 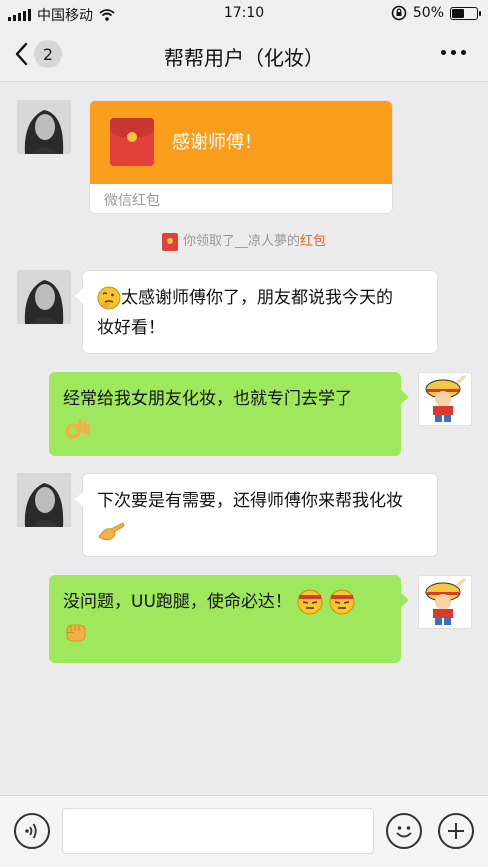 What do you see at coordinates (77, 429) in the screenshot?
I see `ok-hand-icon` at bounding box center [77, 429].